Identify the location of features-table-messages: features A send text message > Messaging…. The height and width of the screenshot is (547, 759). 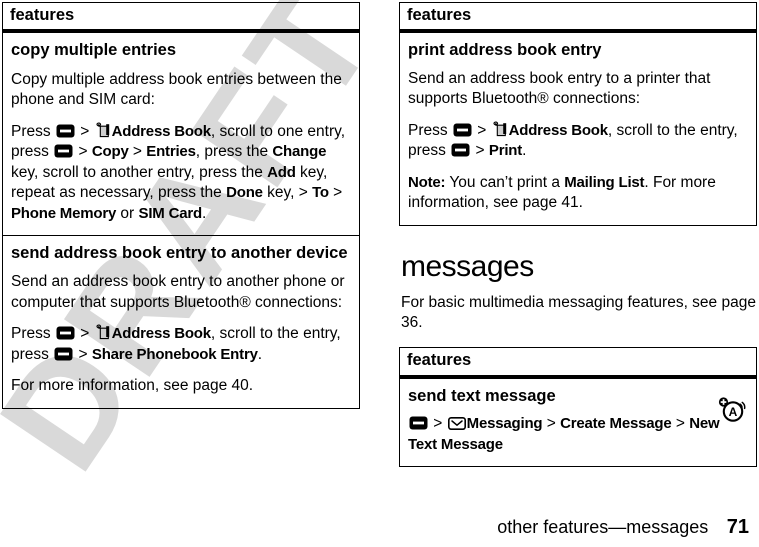
(578, 407).